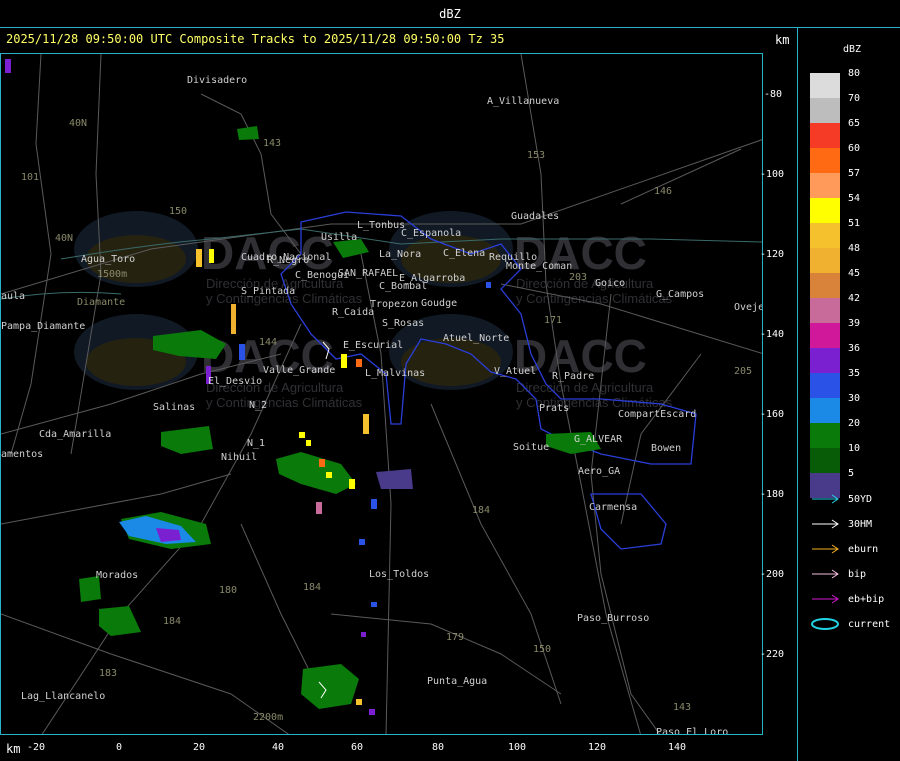 The image size is (900, 761). Describe the element at coordinates (43, 326) in the screenshot. I see `place-label: Pampa_Diamante` at that location.